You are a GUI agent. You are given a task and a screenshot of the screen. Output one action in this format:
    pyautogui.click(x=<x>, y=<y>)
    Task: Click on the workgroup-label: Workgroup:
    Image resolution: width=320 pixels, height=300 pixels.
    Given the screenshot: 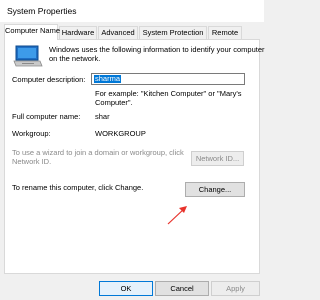 What is the action you would take?
    pyautogui.click(x=31, y=133)
    